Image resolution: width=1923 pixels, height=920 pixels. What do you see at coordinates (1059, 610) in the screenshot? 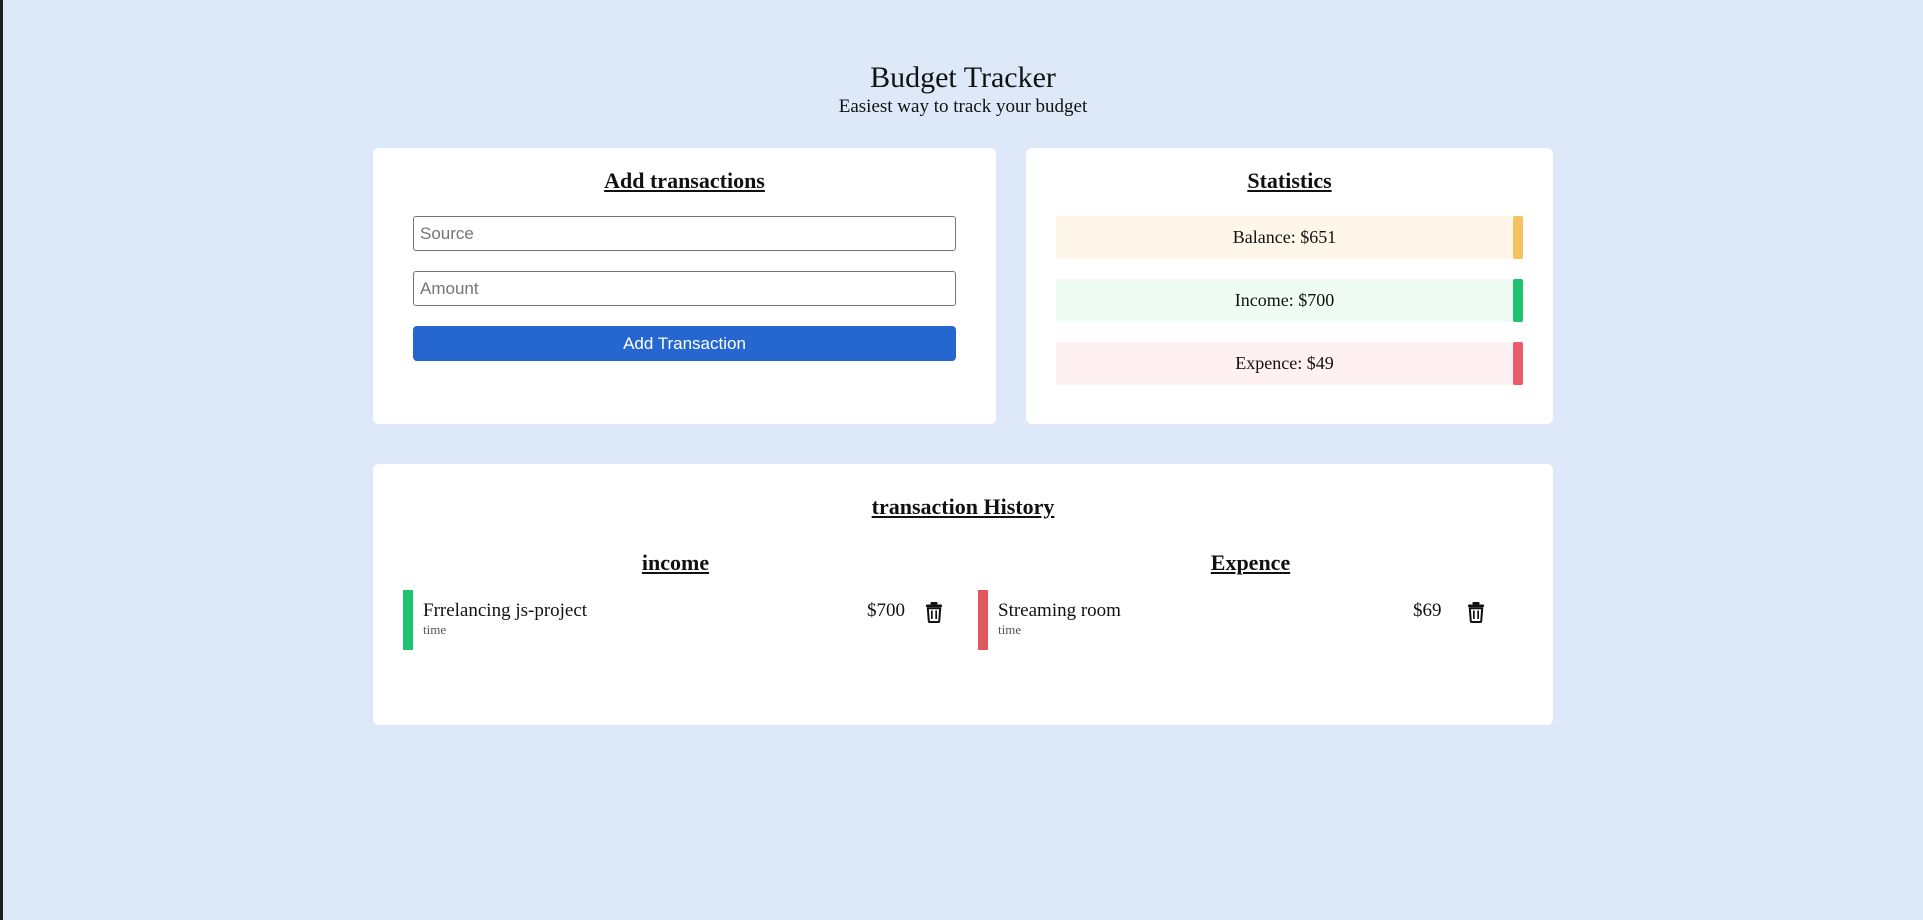
I see `transaction-source: Streaming room` at bounding box center [1059, 610].